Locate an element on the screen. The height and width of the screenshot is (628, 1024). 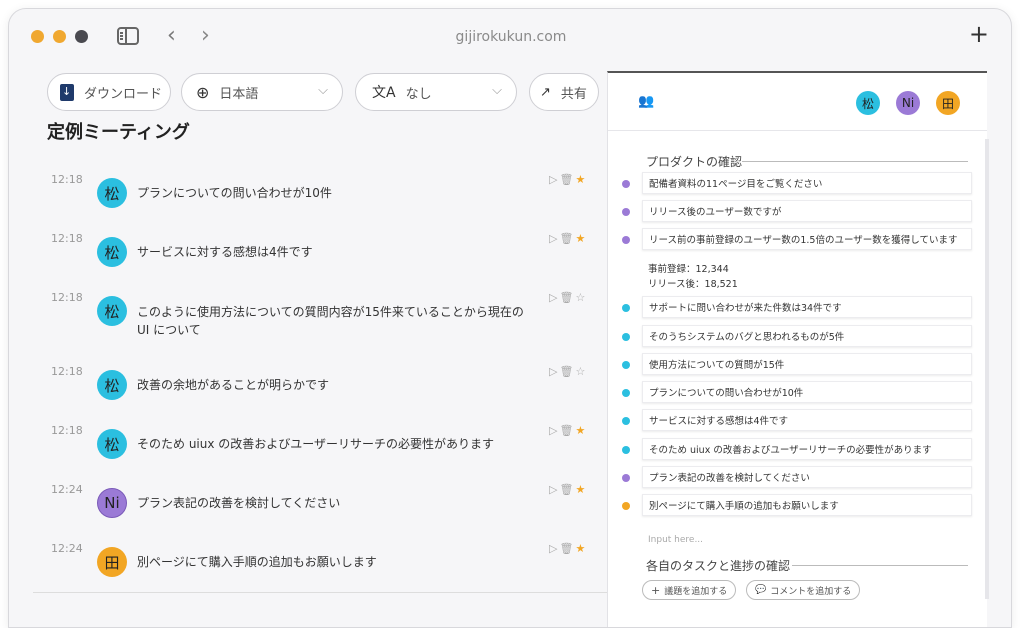
add-comment-label: コメントを追加する is located at coordinates (811, 591).